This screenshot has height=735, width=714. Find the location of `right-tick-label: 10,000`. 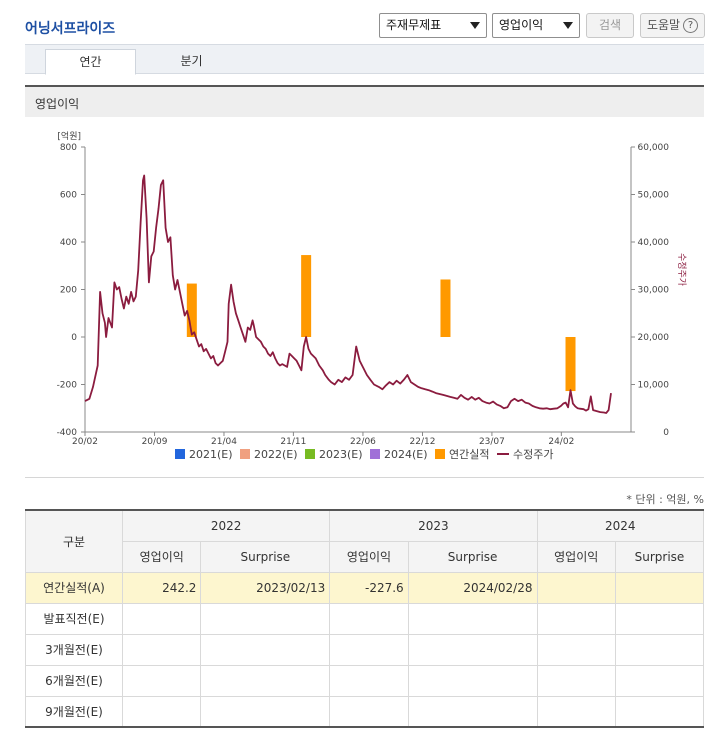

right-tick-label: 10,000 is located at coordinates (654, 386).